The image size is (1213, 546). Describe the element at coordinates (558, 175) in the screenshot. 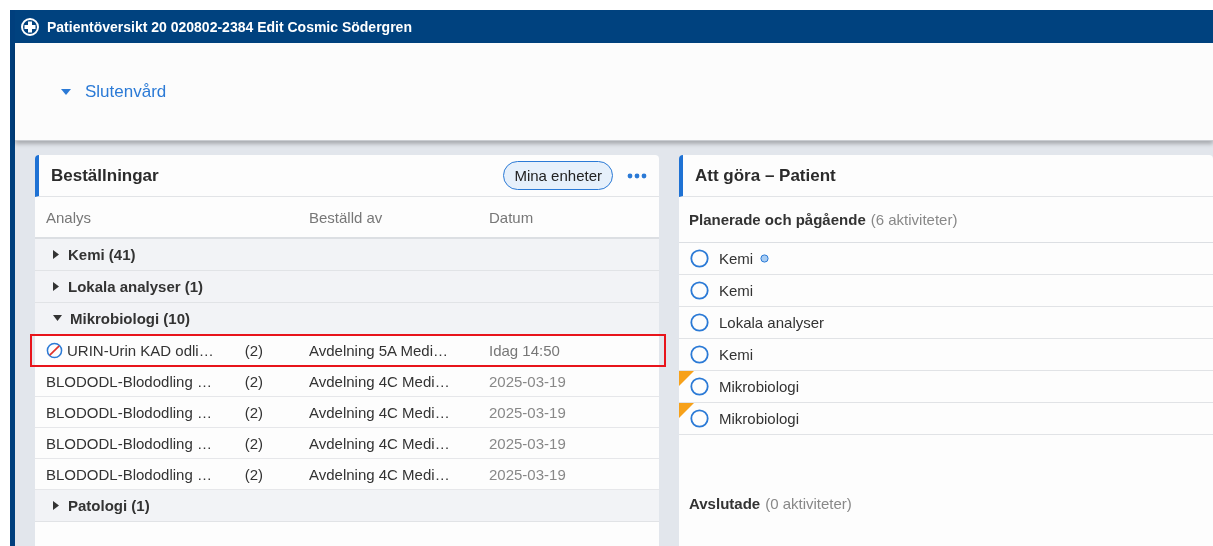

I see `filter-chip: Mina enheter` at that location.